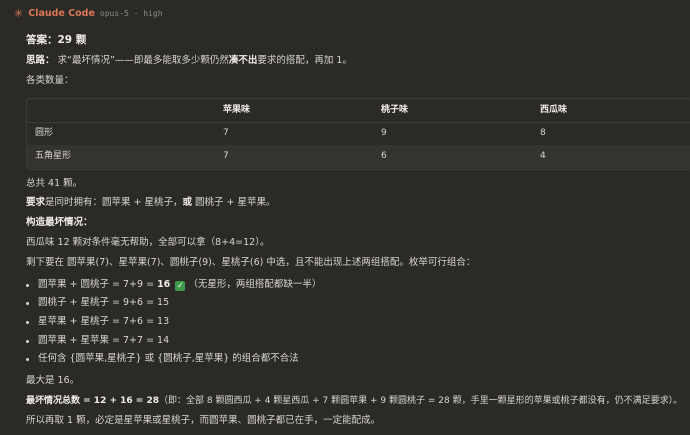  What do you see at coordinates (151, 202) in the screenshot?
I see `requirement-line: 要求是同时拥有：圆苹果 + 星桃子，或 圆桃子 + 星苹果。` at bounding box center [151, 202].